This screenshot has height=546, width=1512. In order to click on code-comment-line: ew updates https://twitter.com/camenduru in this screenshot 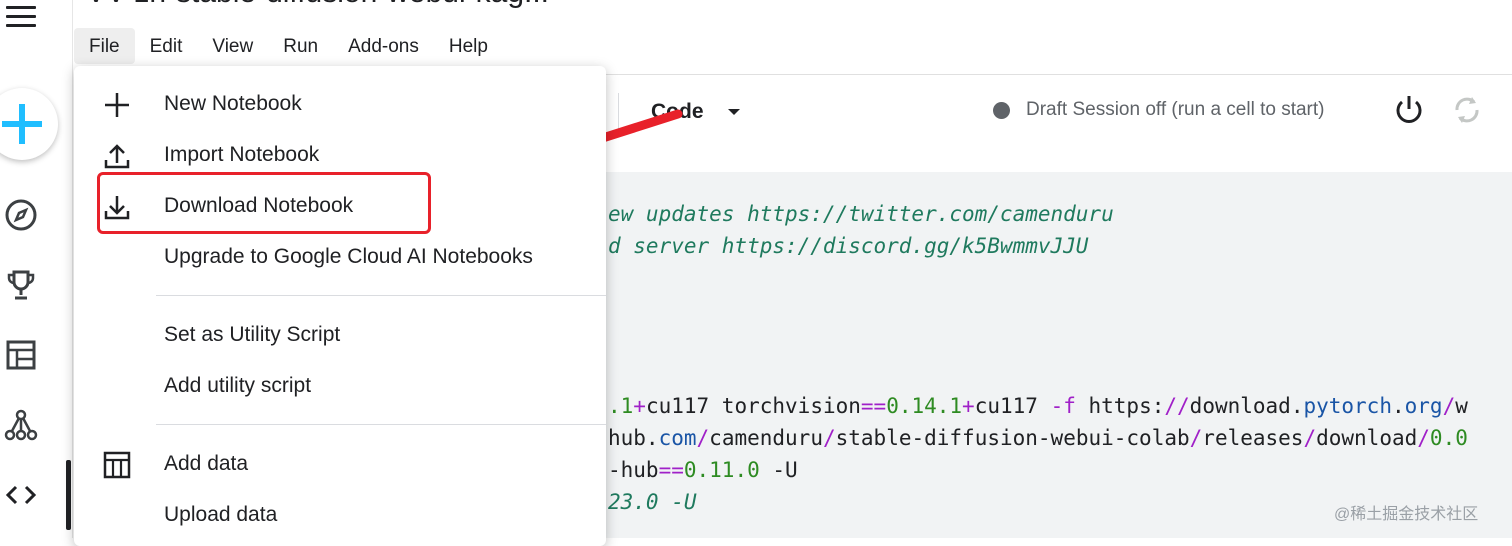, I will do `click(861, 214)`.